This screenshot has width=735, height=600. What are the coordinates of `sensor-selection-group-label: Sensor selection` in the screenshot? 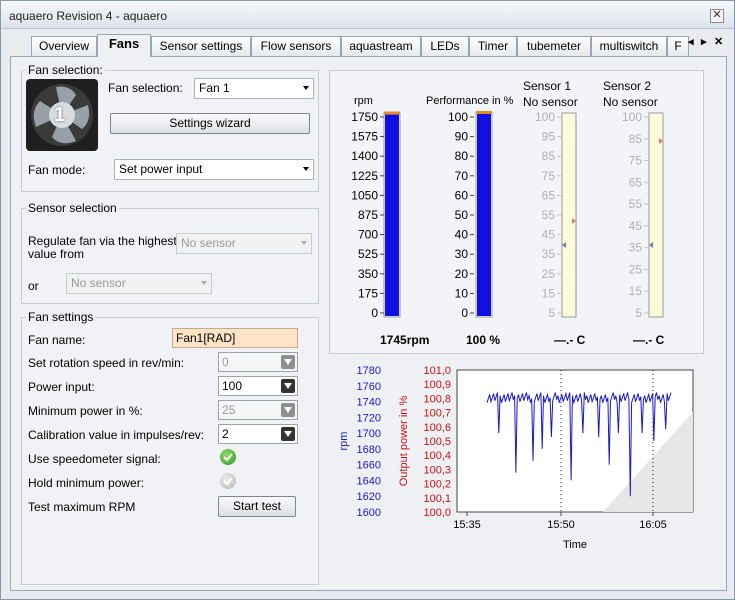 It's located at (72, 208).